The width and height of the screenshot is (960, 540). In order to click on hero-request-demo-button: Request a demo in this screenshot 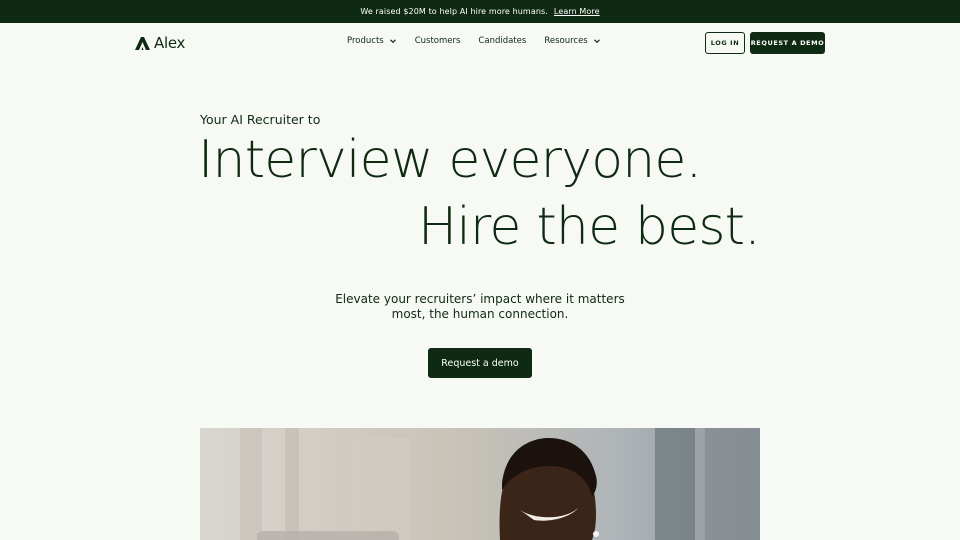, I will do `click(480, 363)`.